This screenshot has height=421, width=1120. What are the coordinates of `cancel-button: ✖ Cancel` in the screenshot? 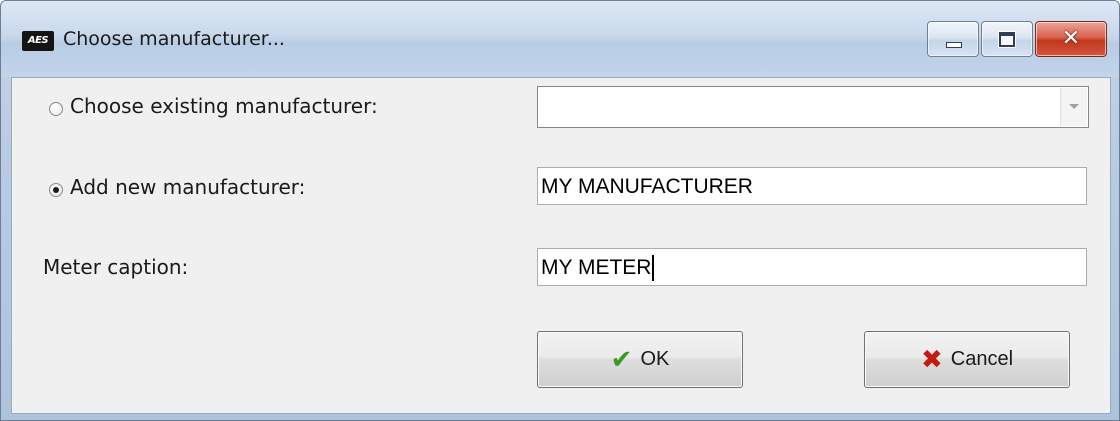 It's located at (967, 359).